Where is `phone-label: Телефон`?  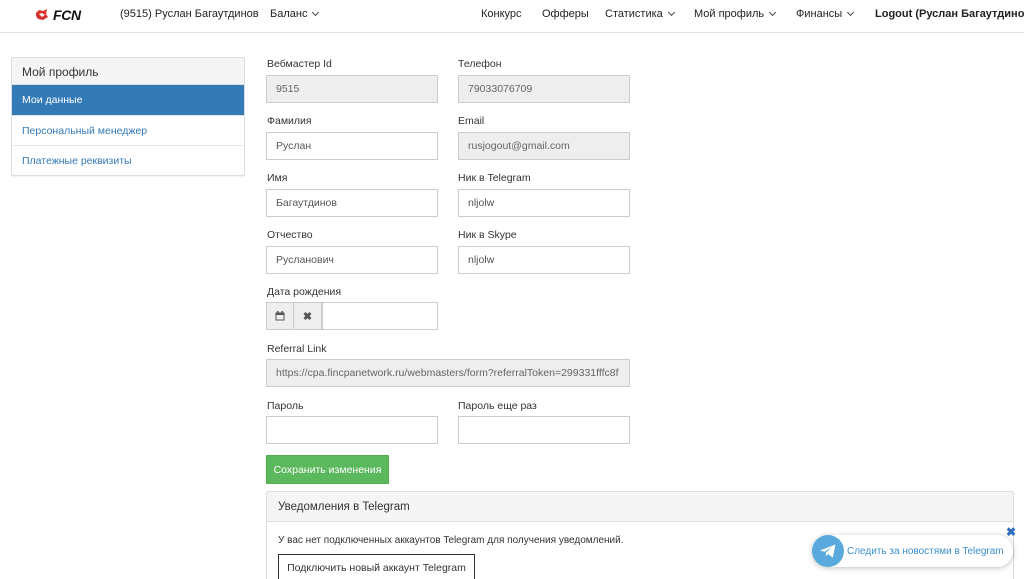
phone-label: Телефон is located at coordinates (480, 64).